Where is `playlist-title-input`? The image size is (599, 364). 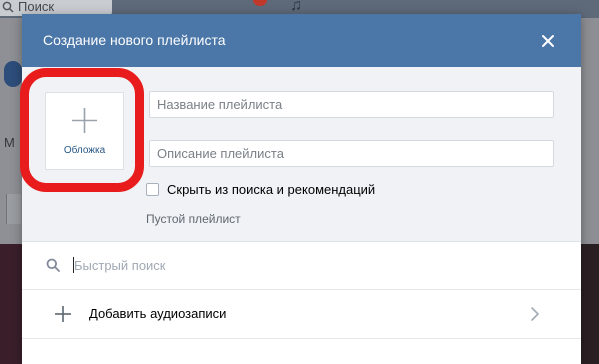 playlist-title-input is located at coordinates (351, 104).